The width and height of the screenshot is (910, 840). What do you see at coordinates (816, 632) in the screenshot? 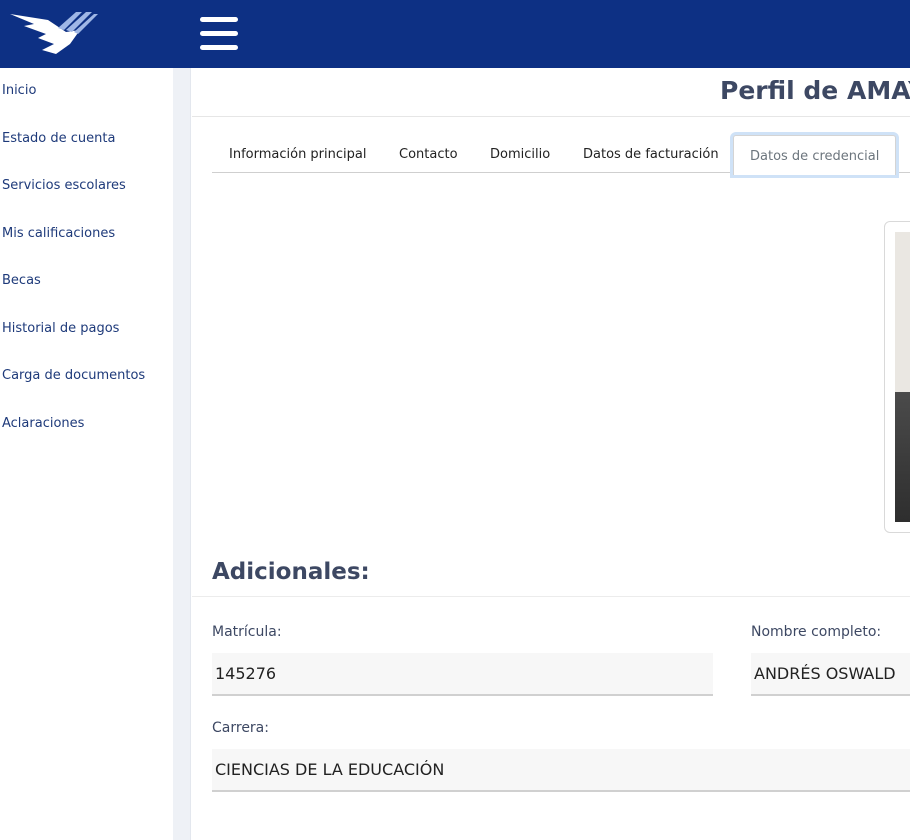
I see `nombre-completo-label: Nombre completo:` at bounding box center [816, 632].